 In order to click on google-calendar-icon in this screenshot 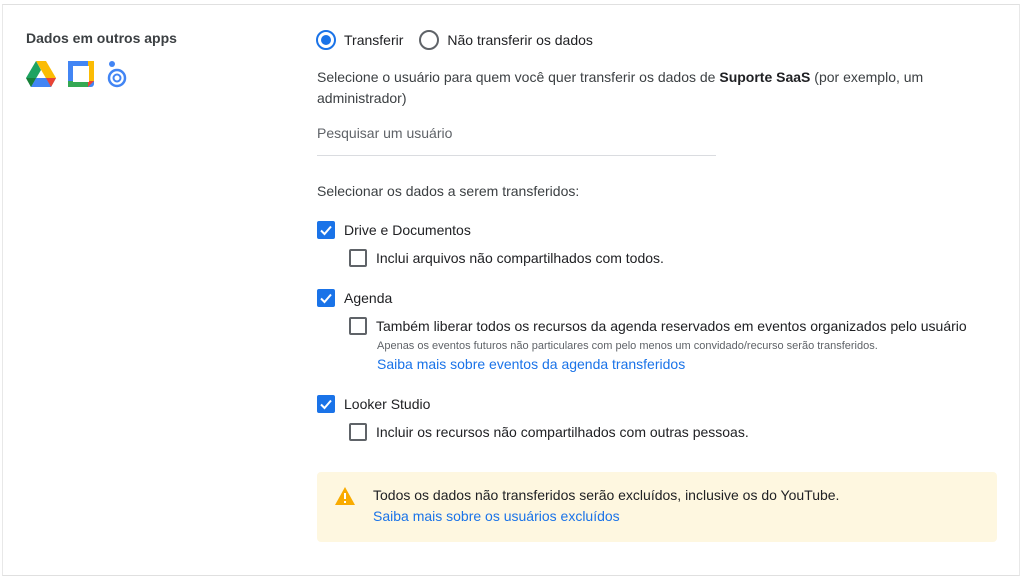, I will do `click(81, 74)`.